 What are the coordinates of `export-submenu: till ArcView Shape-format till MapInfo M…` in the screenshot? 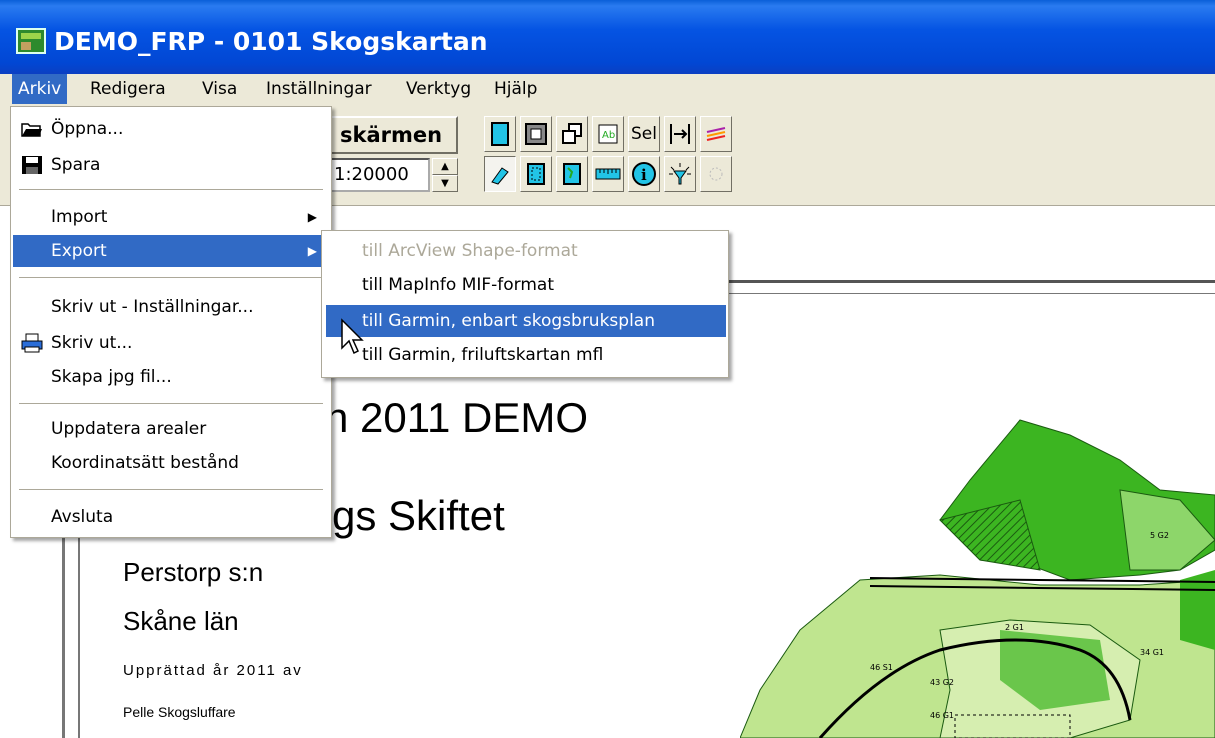 It's located at (525, 304).